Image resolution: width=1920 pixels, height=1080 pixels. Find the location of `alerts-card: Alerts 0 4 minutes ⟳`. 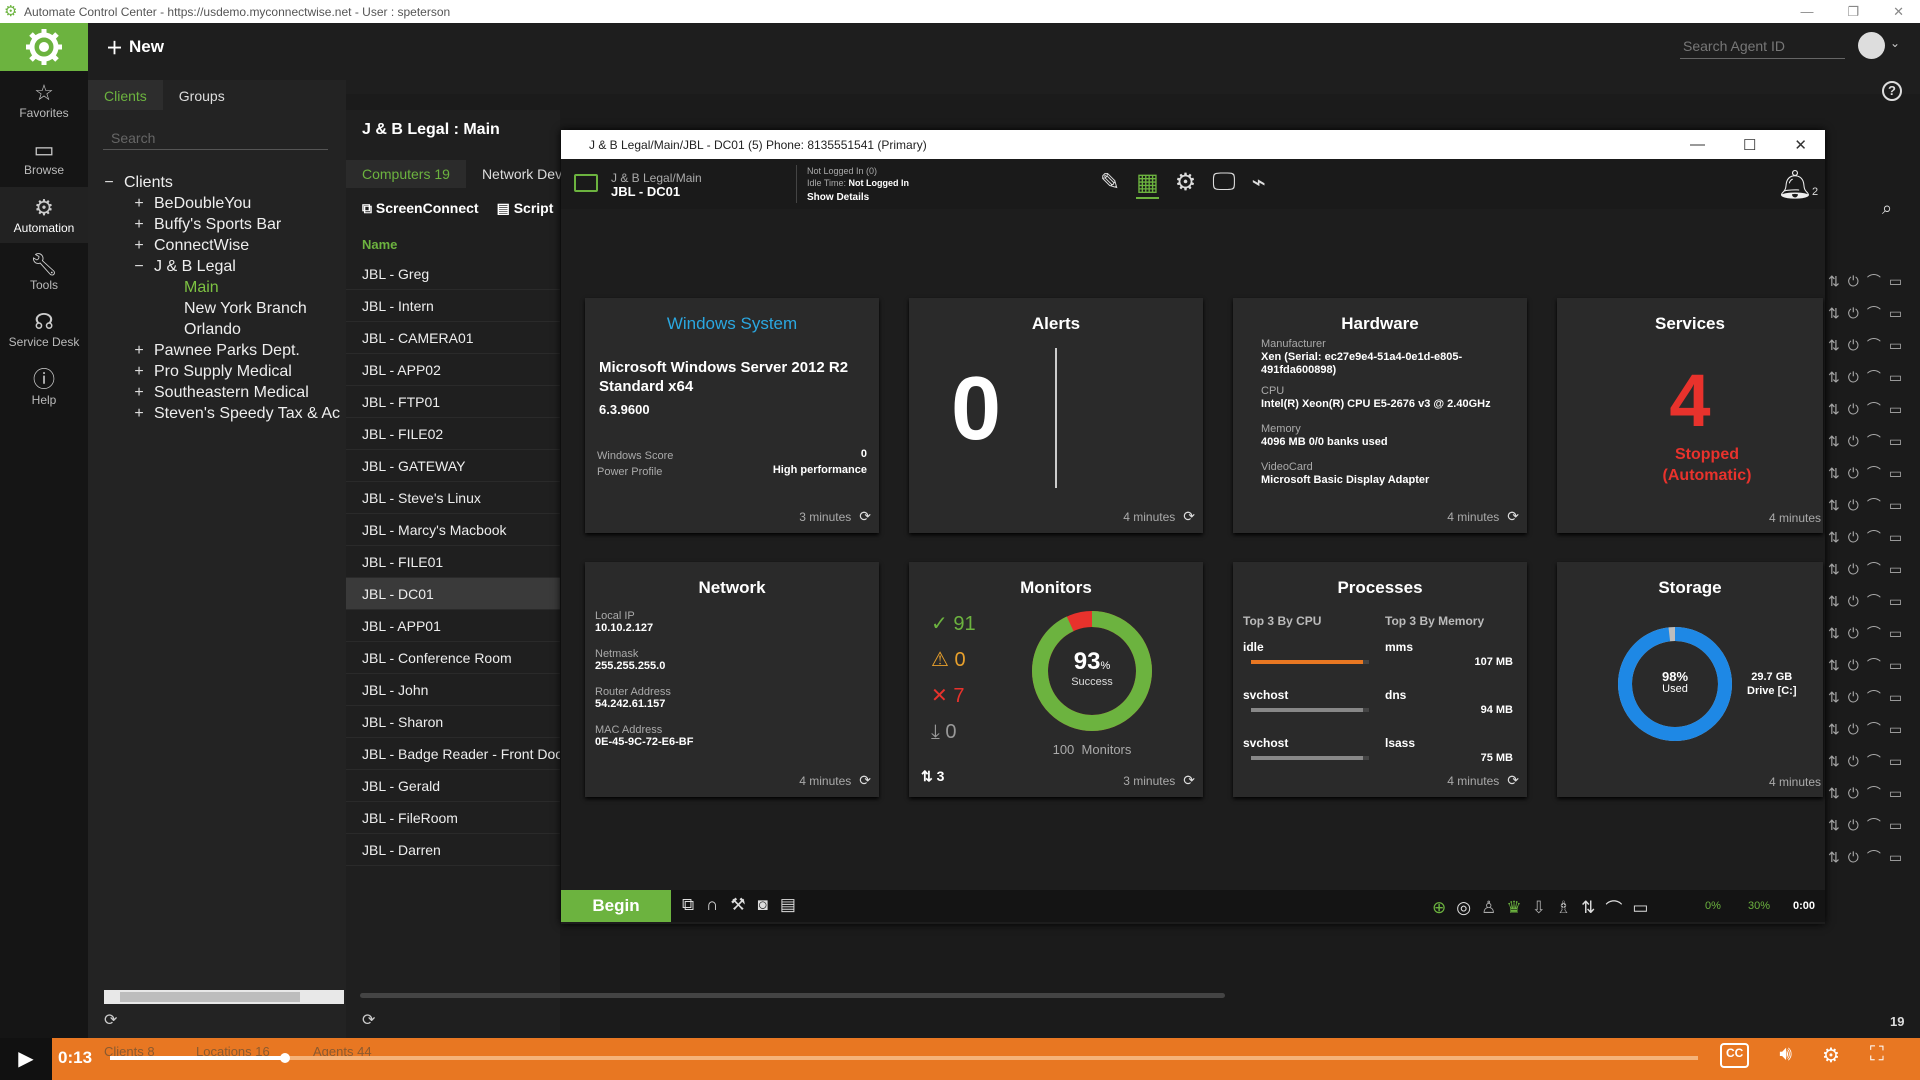

alerts-card: Alerts 0 4 minutes ⟳ is located at coordinates (1056, 415).